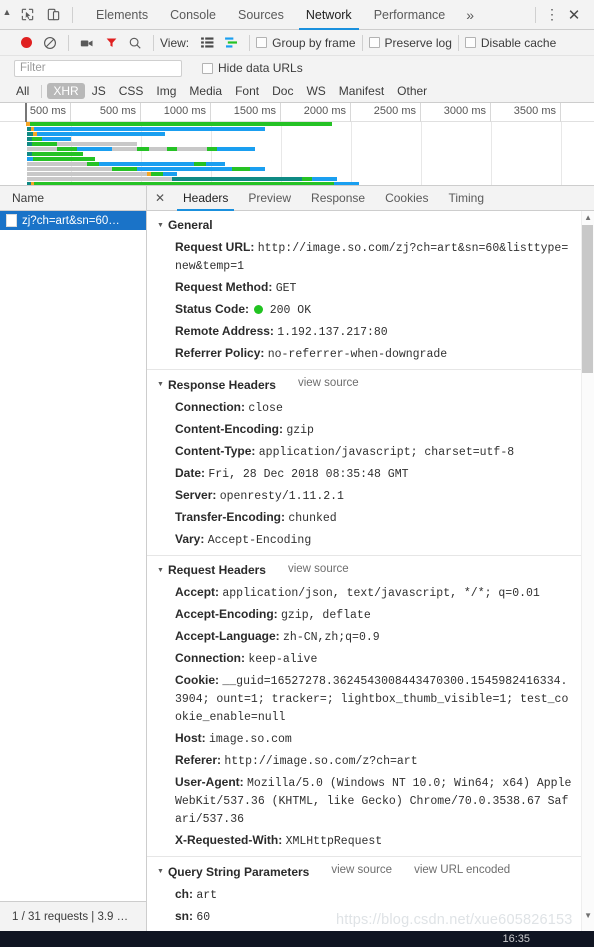 The image size is (594, 947). Describe the element at coordinates (53, 15) in the screenshot. I see `device-toolbar-icon` at that location.